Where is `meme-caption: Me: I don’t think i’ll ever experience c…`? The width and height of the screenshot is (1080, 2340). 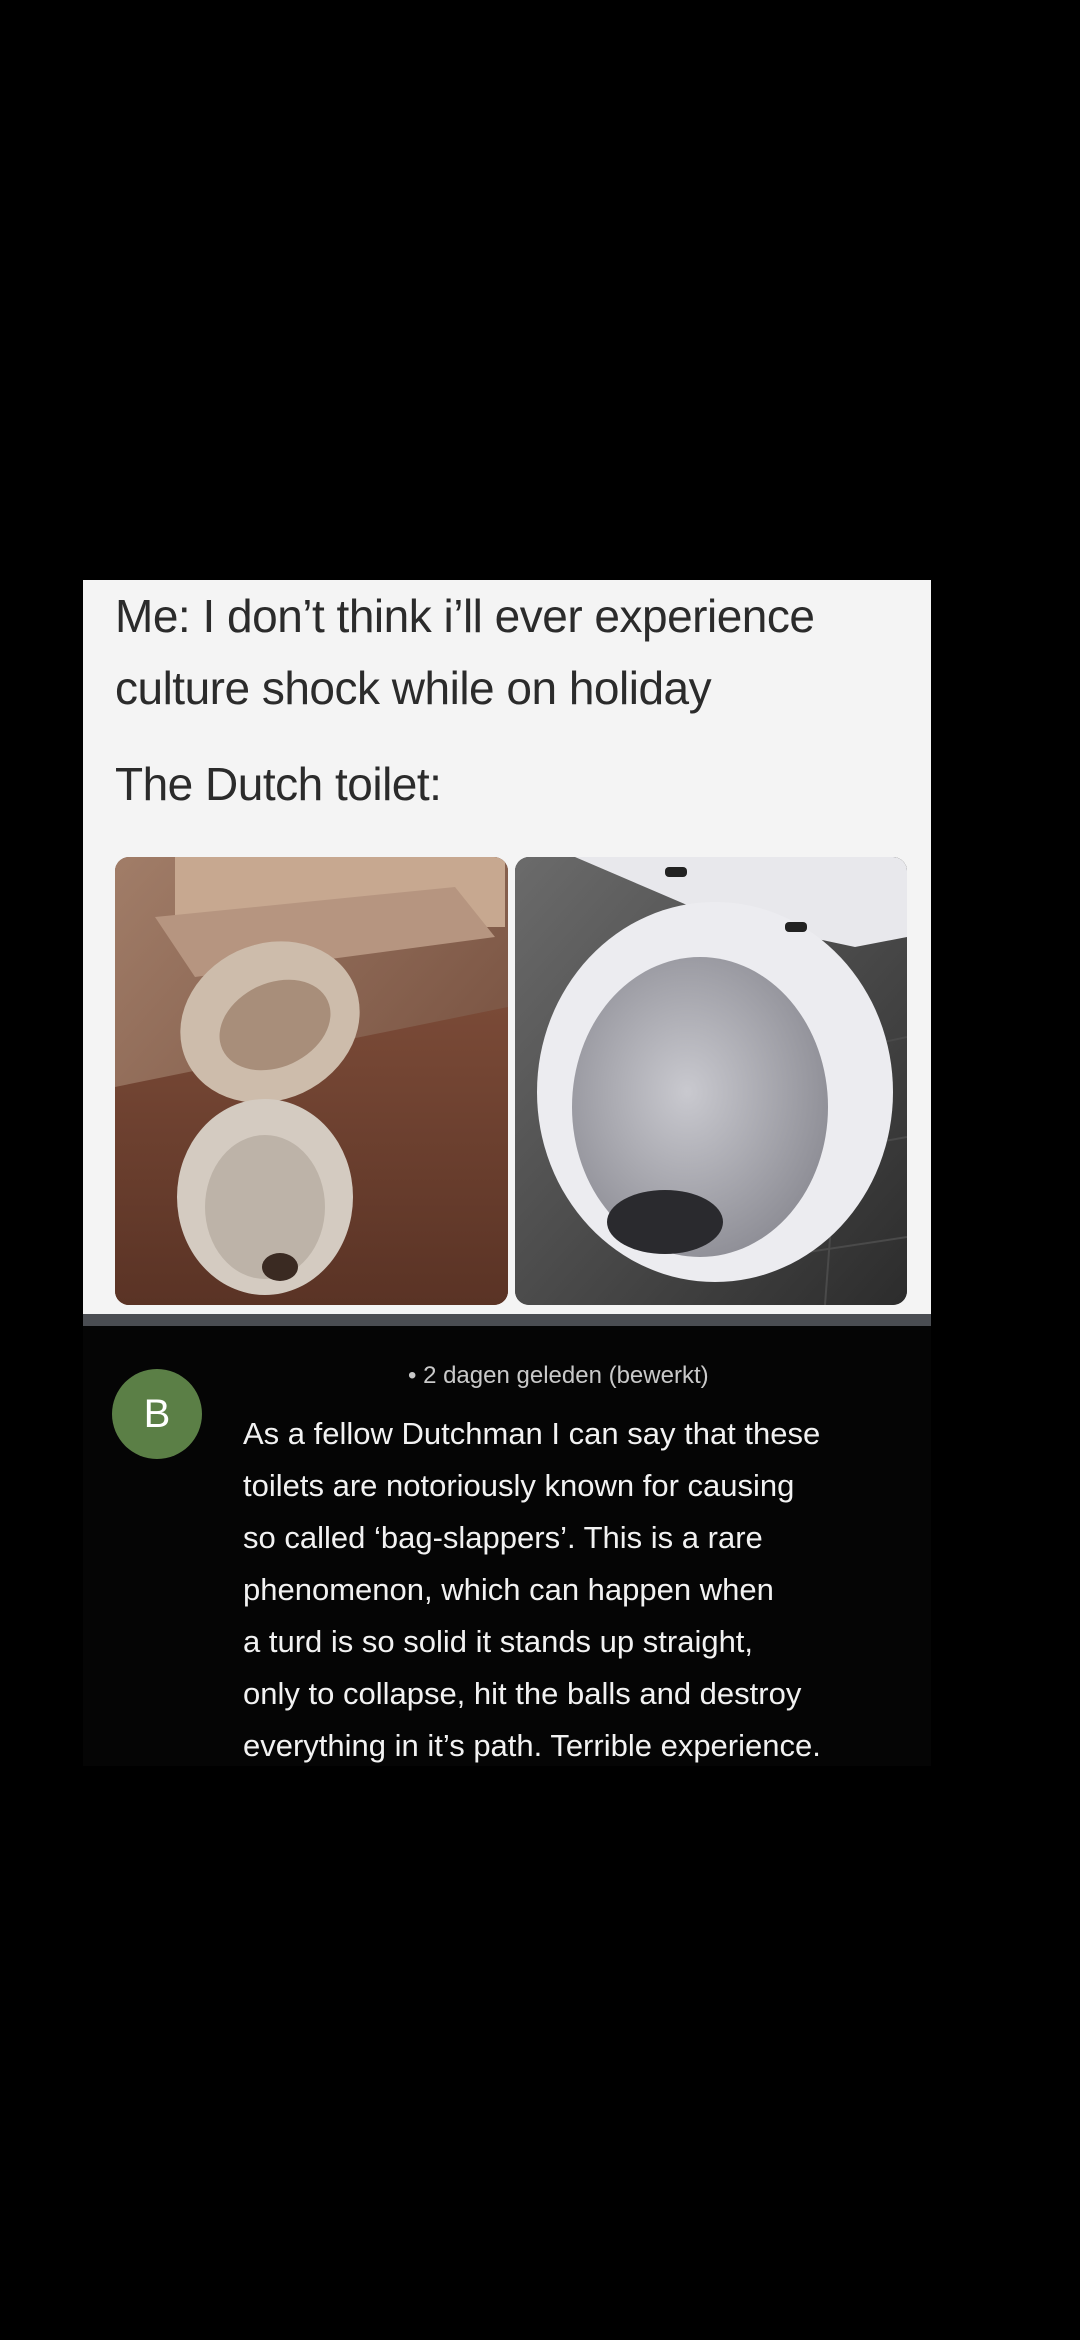
meme-caption: Me: I don’t think i’ll ever experience c… is located at coordinates (515, 700).